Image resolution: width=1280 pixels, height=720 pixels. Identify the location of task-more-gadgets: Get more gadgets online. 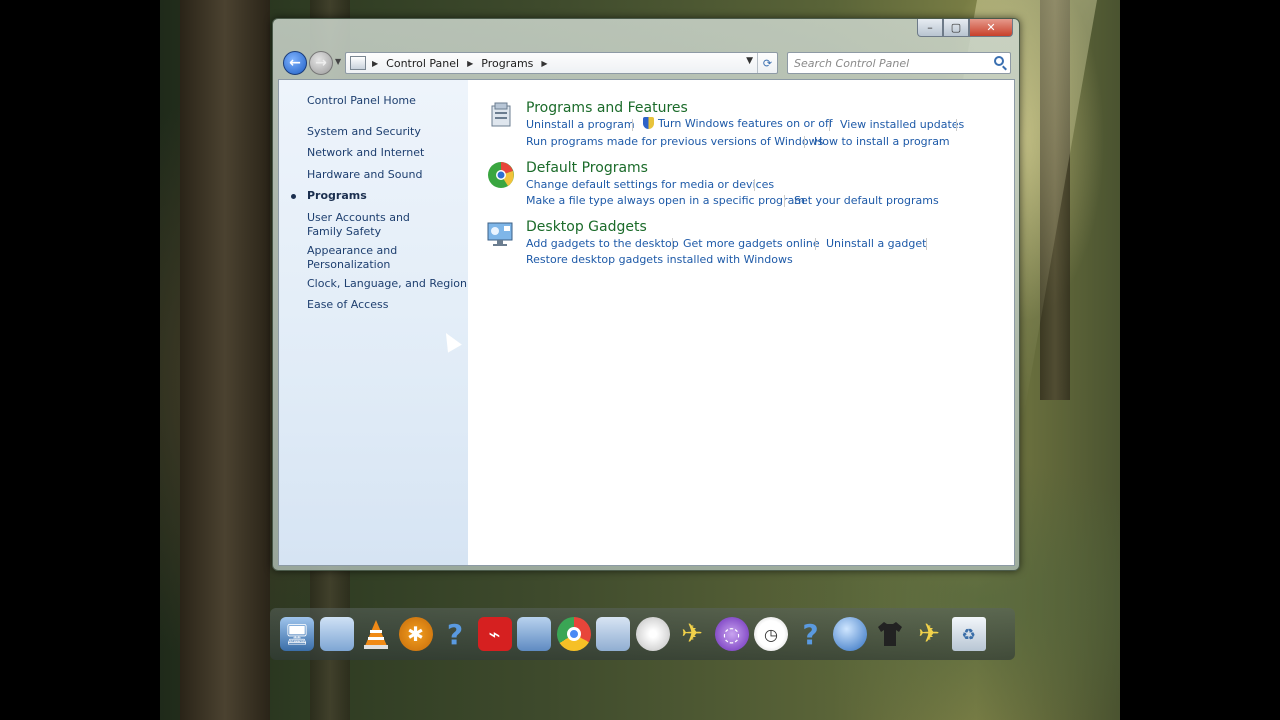
(751, 243).